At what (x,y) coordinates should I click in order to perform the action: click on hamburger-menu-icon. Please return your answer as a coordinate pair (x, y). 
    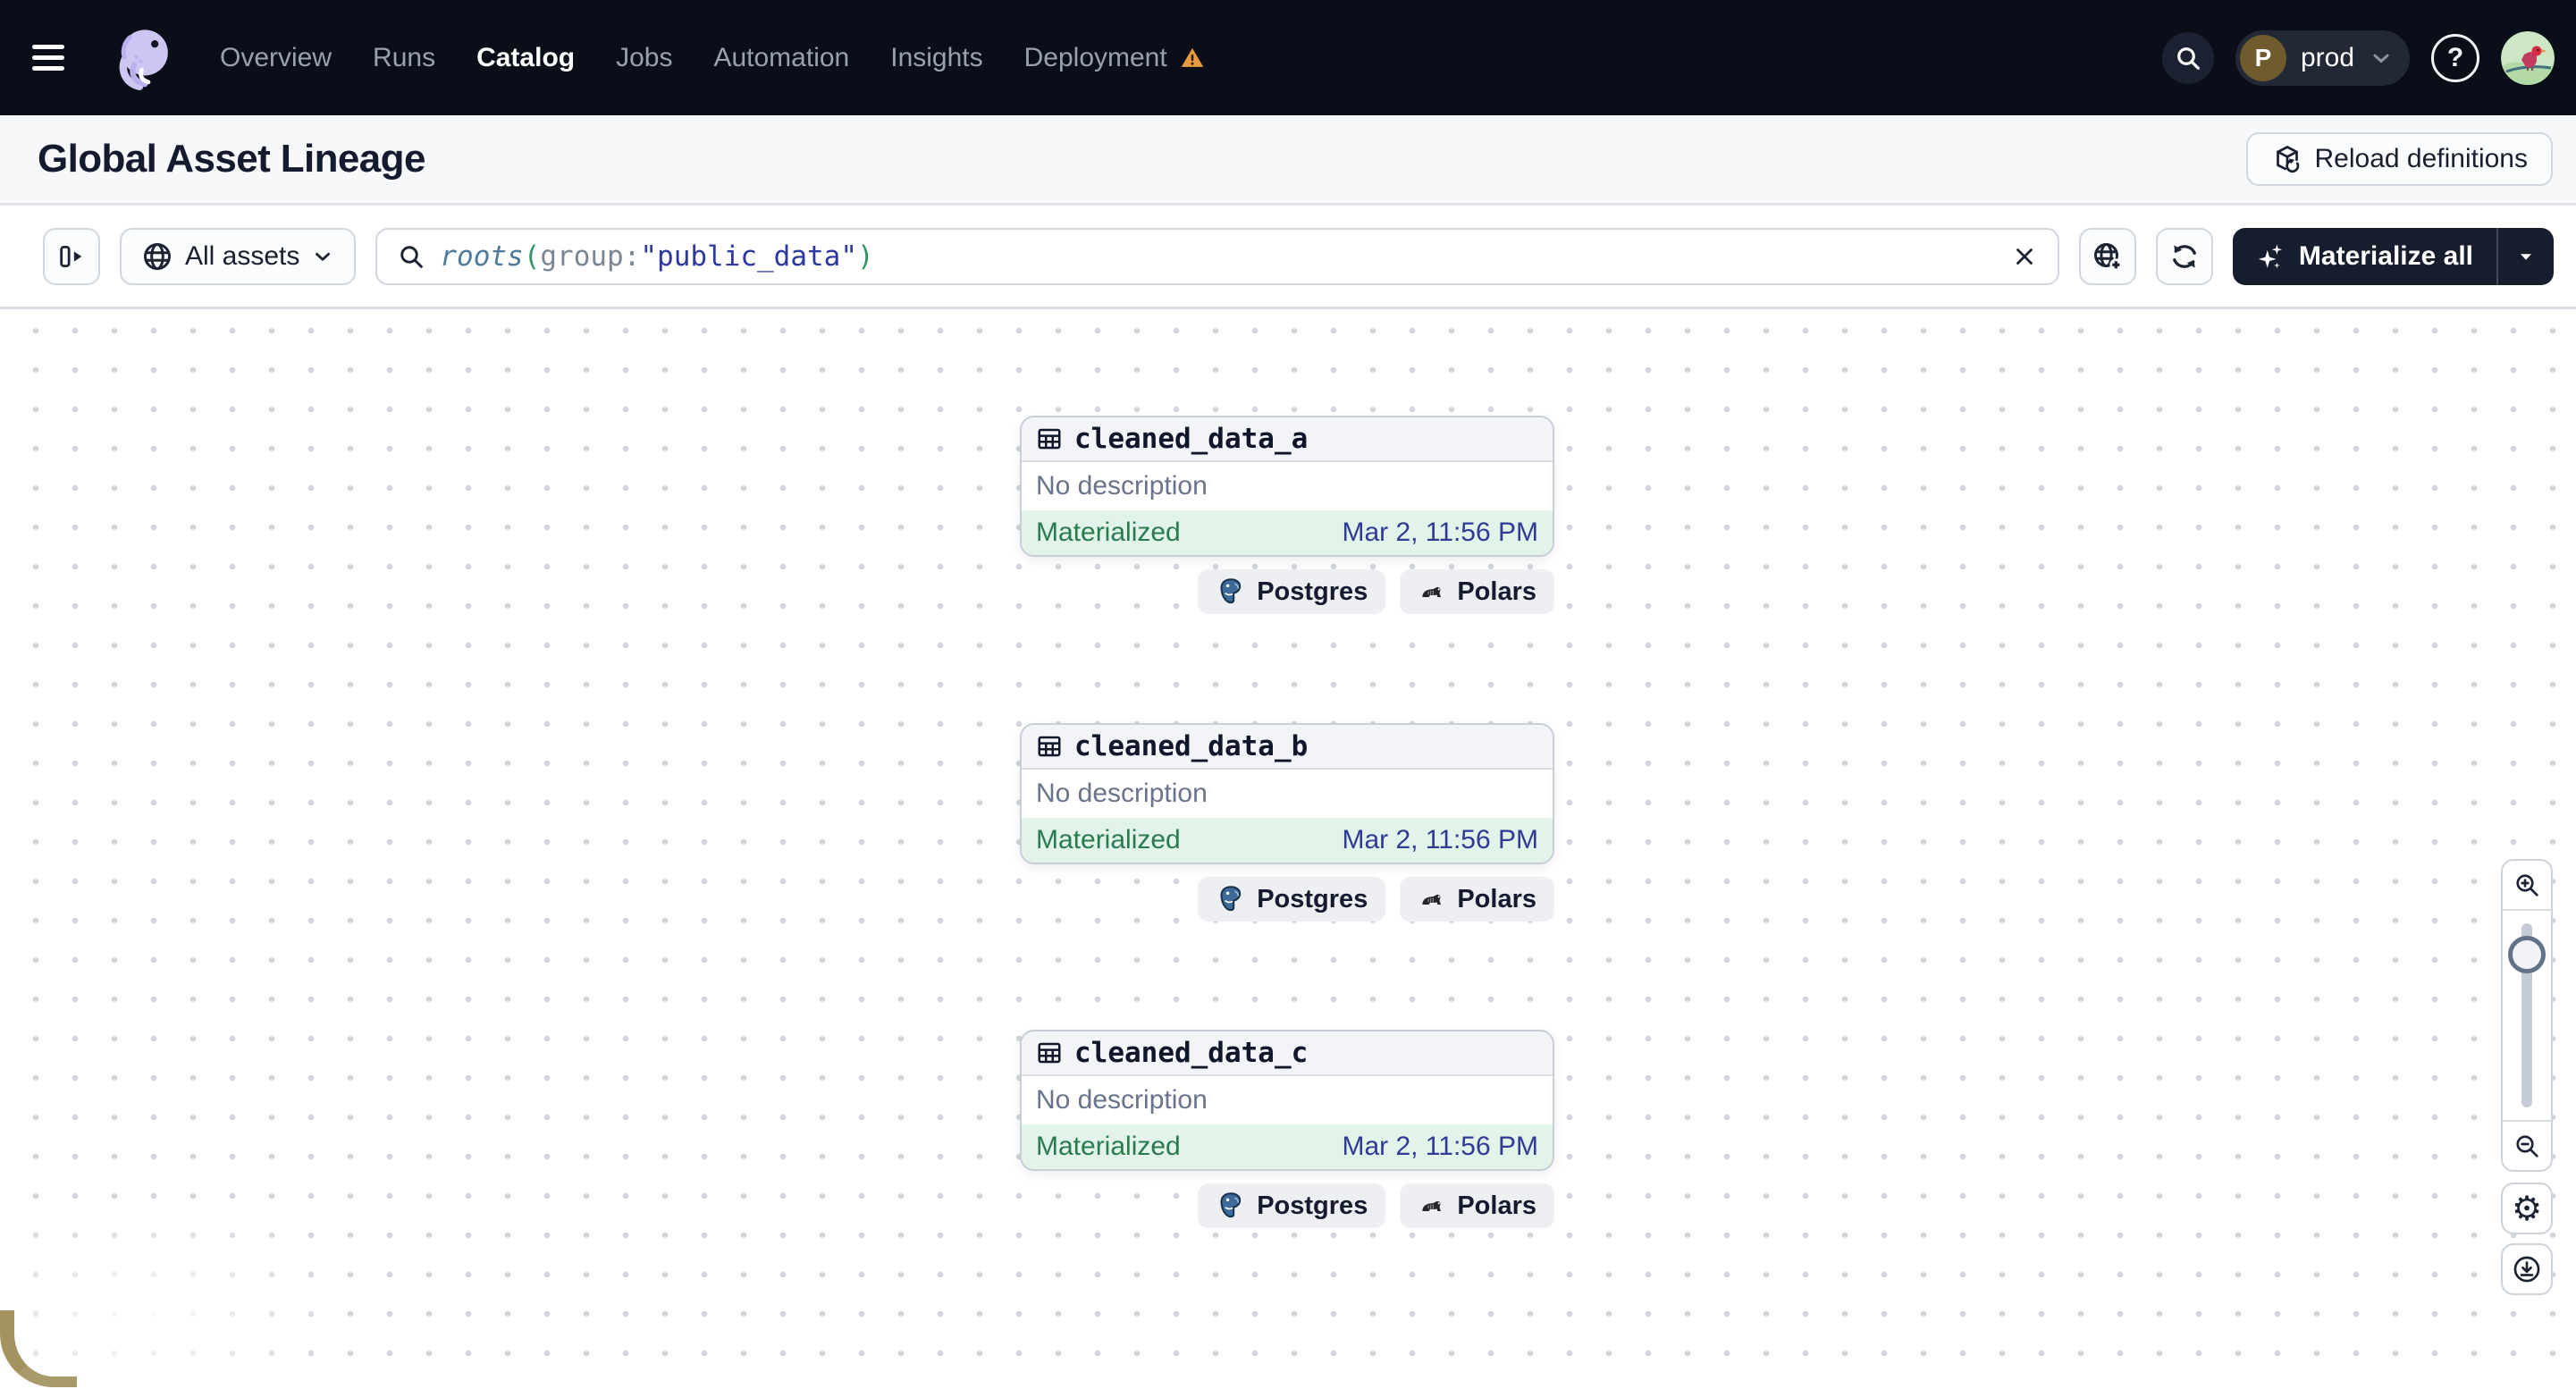
    Looking at the image, I should click on (61, 58).